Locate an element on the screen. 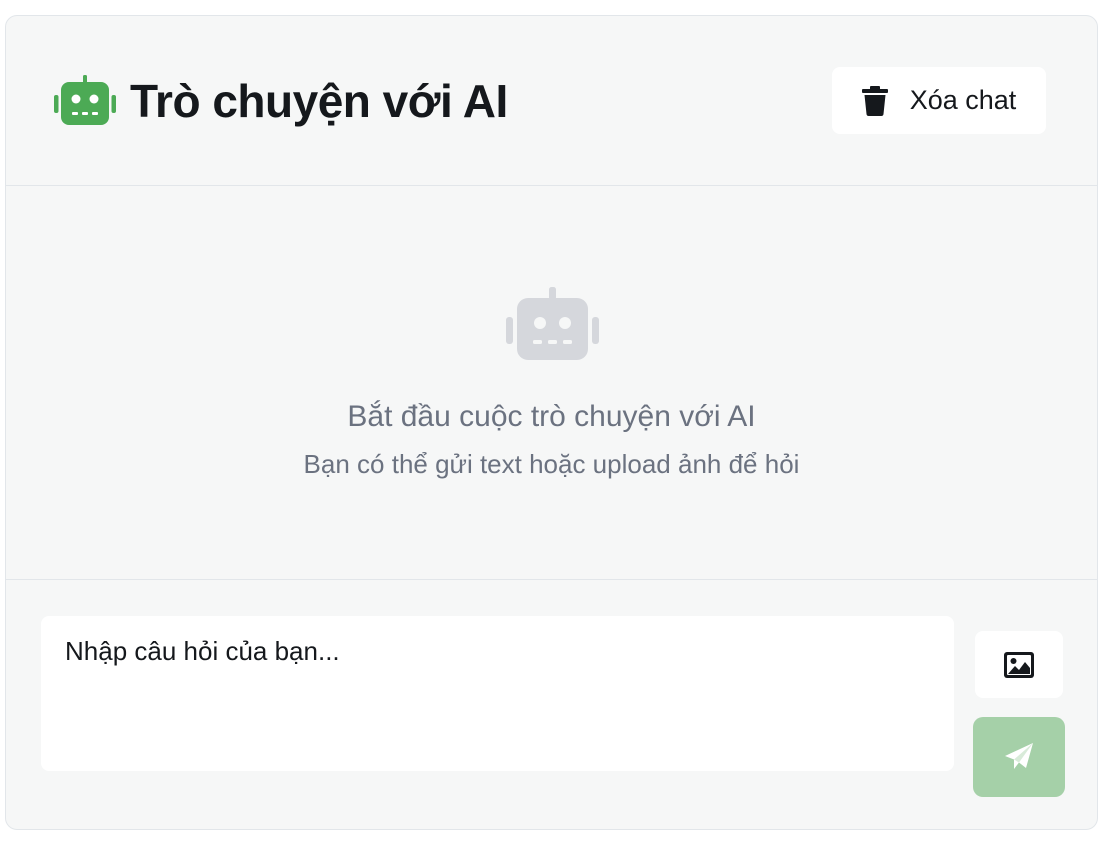 This screenshot has width=1113, height=848. upload-image-button is located at coordinates (1019, 664).